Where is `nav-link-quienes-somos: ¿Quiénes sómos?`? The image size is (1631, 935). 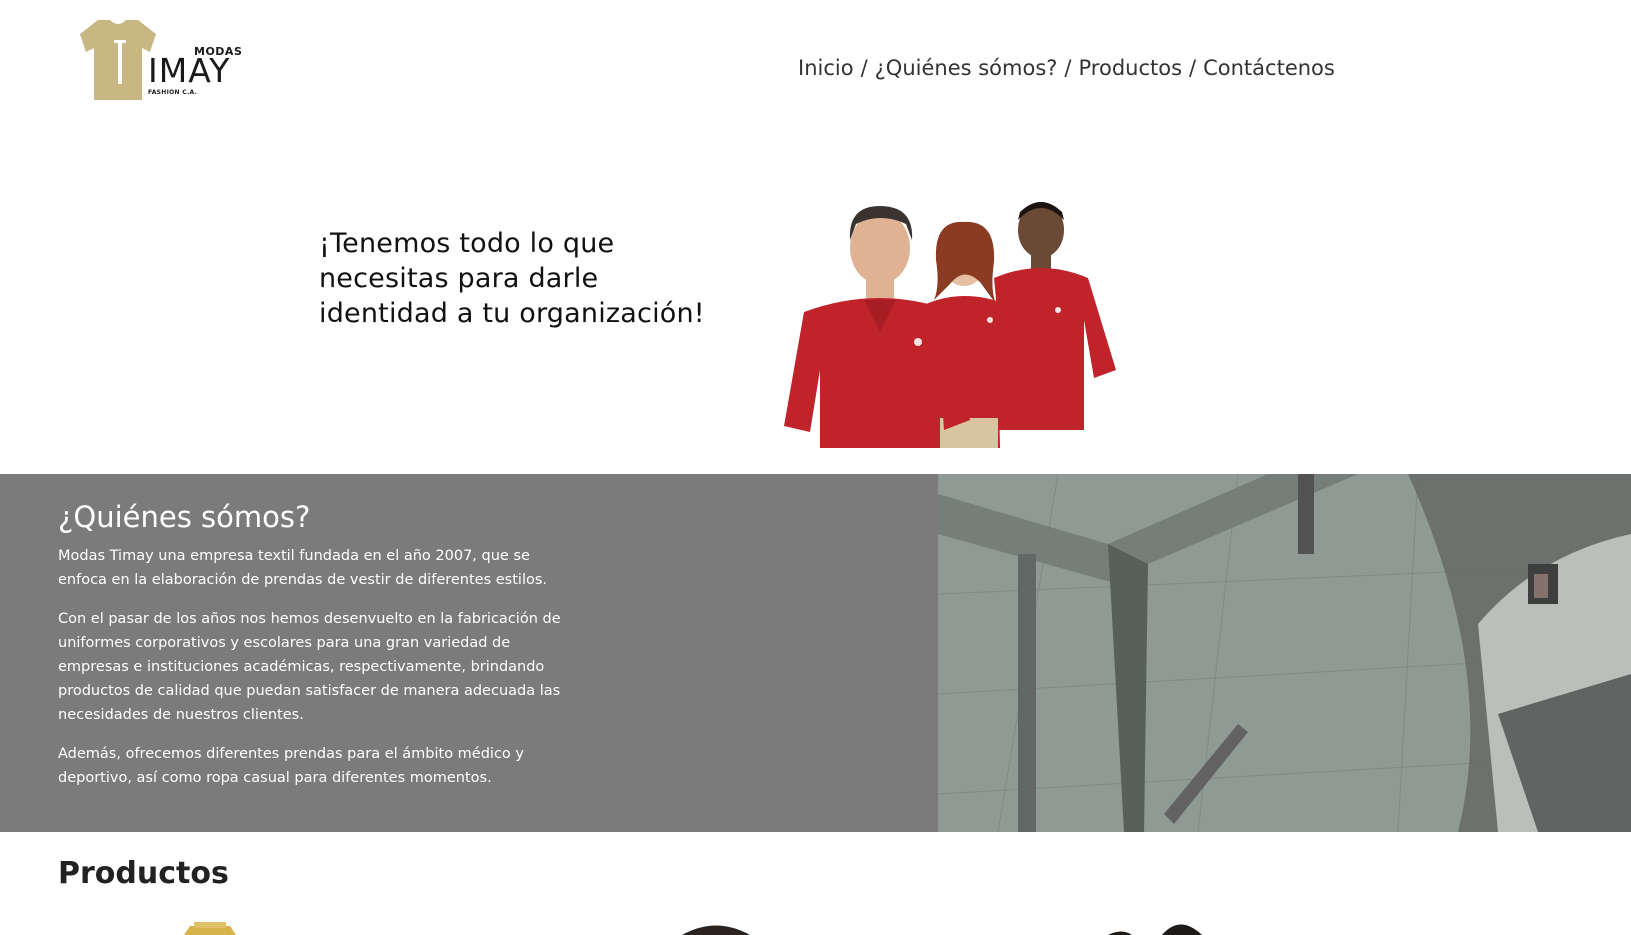
nav-link-quienes-somos: ¿Quiénes sómos? is located at coordinates (966, 68).